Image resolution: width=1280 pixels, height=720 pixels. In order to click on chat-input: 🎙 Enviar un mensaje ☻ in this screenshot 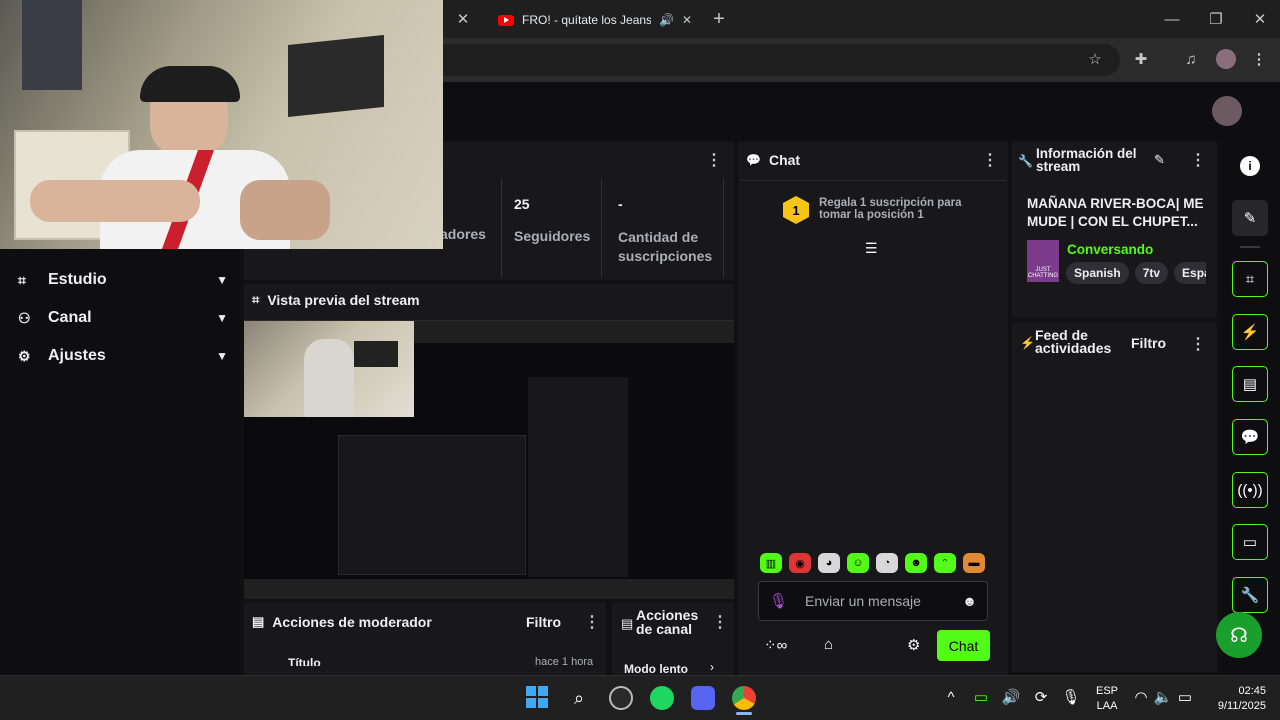, I will do `click(873, 601)`.